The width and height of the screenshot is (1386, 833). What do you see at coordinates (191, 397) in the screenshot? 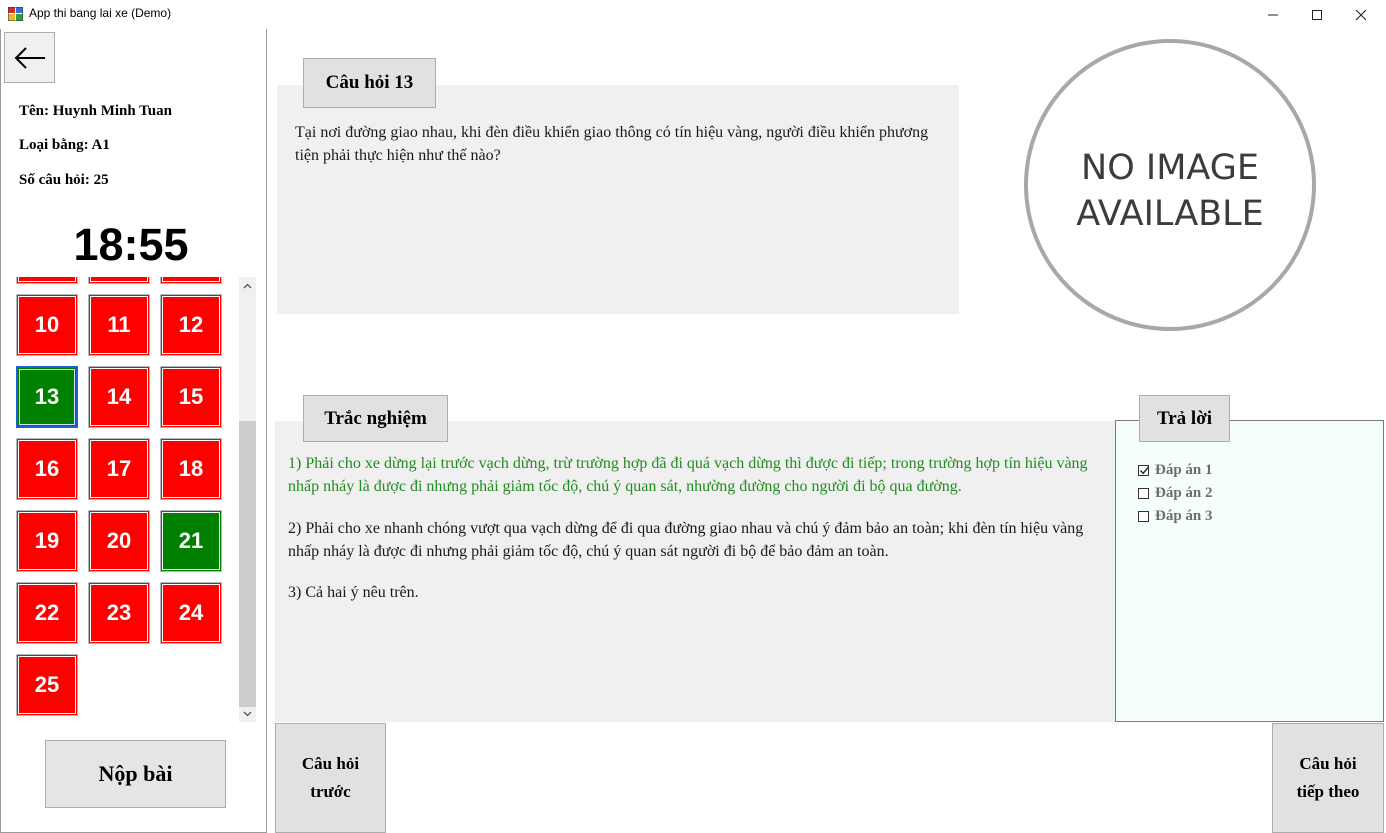
I see `question-button: 15` at bounding box center [191, 397].